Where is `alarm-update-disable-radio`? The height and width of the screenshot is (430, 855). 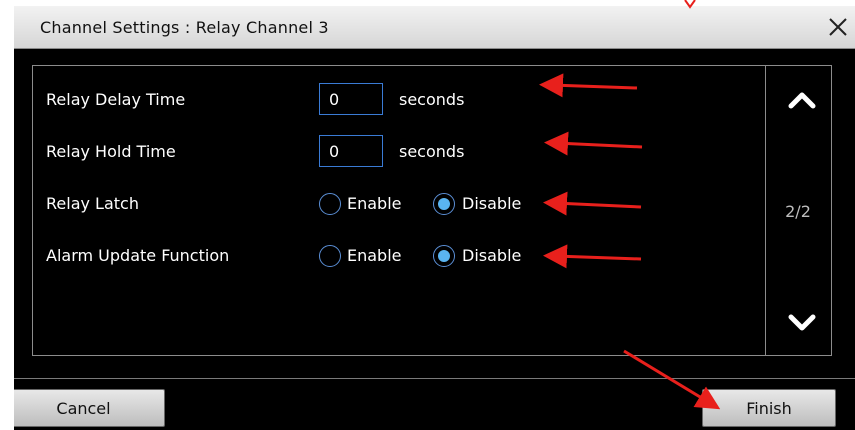
alarm-update-disable-radio is located at coordinates (444, 256).